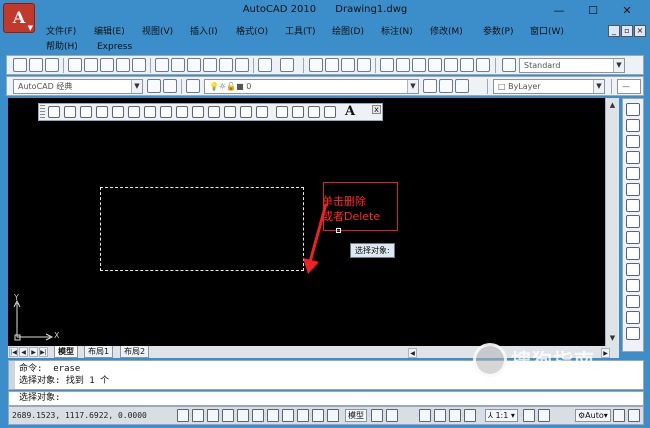  Describe the element at coordinates (114, 47) in the screenshot. I see `menu-express: Express` at that location.